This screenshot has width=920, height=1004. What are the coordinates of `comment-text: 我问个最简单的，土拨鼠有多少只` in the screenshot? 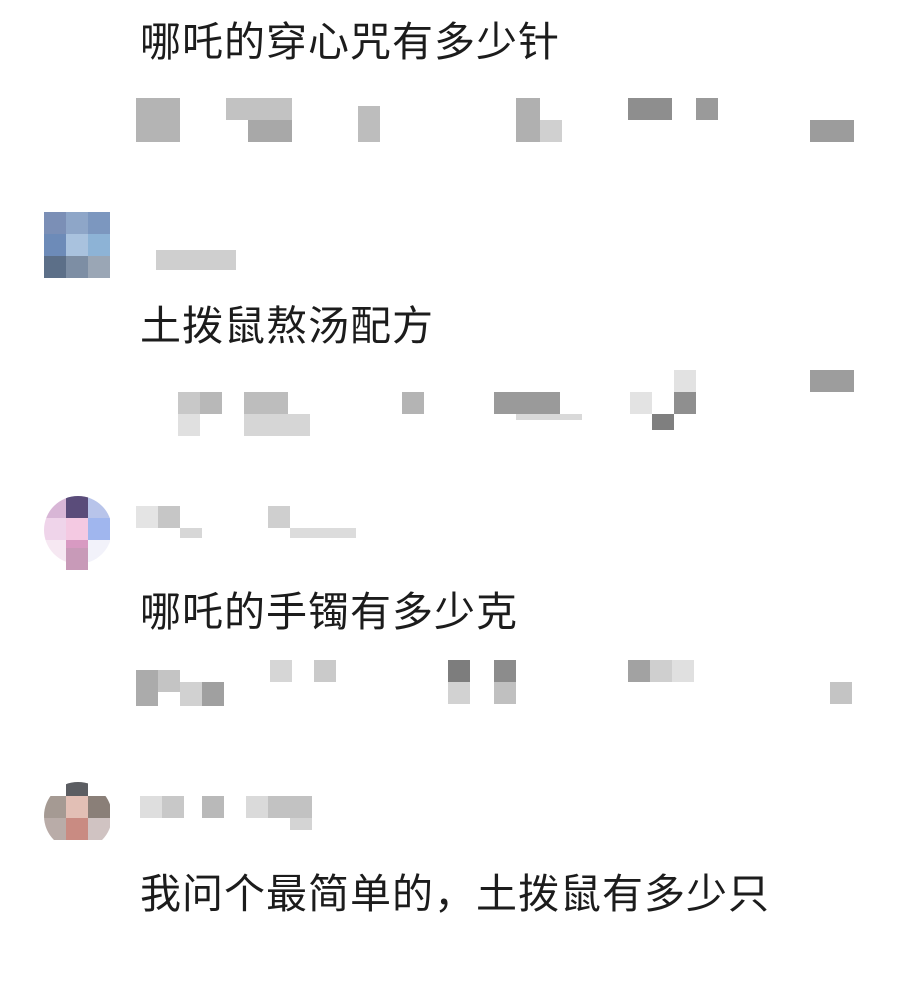 It's located at (455, 894).